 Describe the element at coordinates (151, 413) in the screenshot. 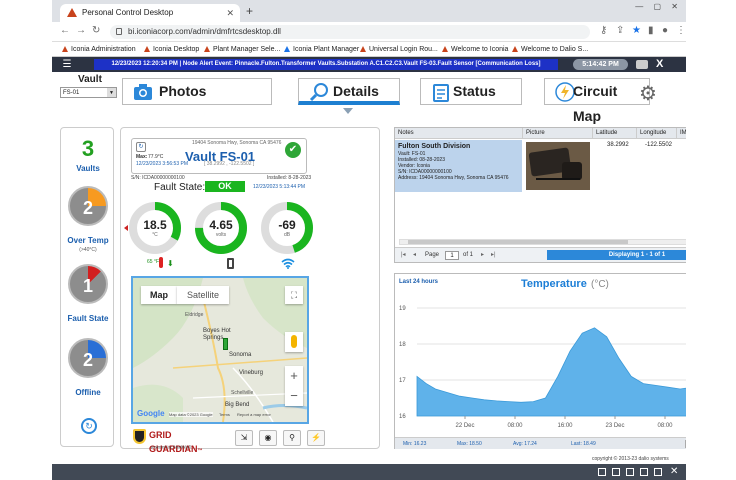

I see `google-logo: Google` at that location.